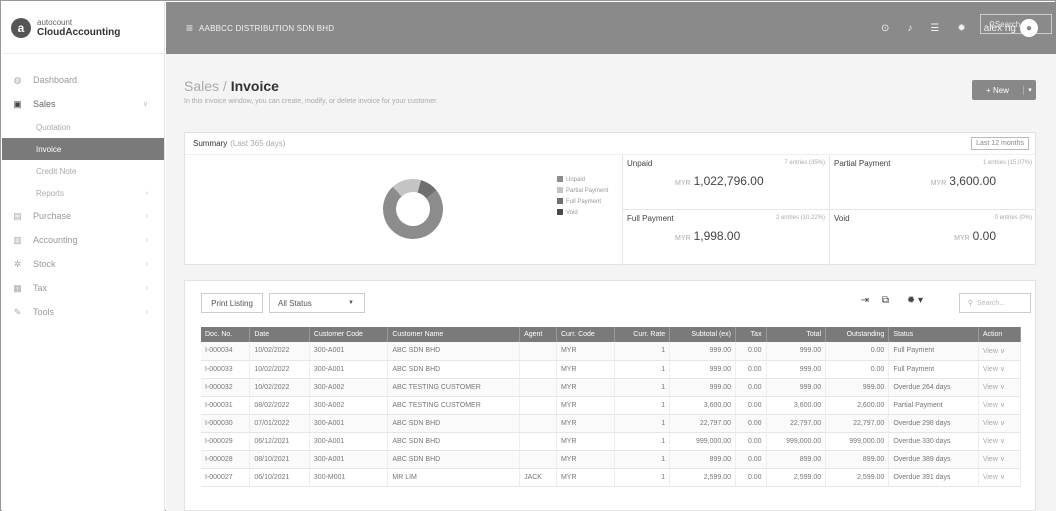 The width and height of the screenshot is (1056, 511). Describe the element at coordinates (585, 334) in the screenshot. I see `column-header: Curr. Code` at that location.